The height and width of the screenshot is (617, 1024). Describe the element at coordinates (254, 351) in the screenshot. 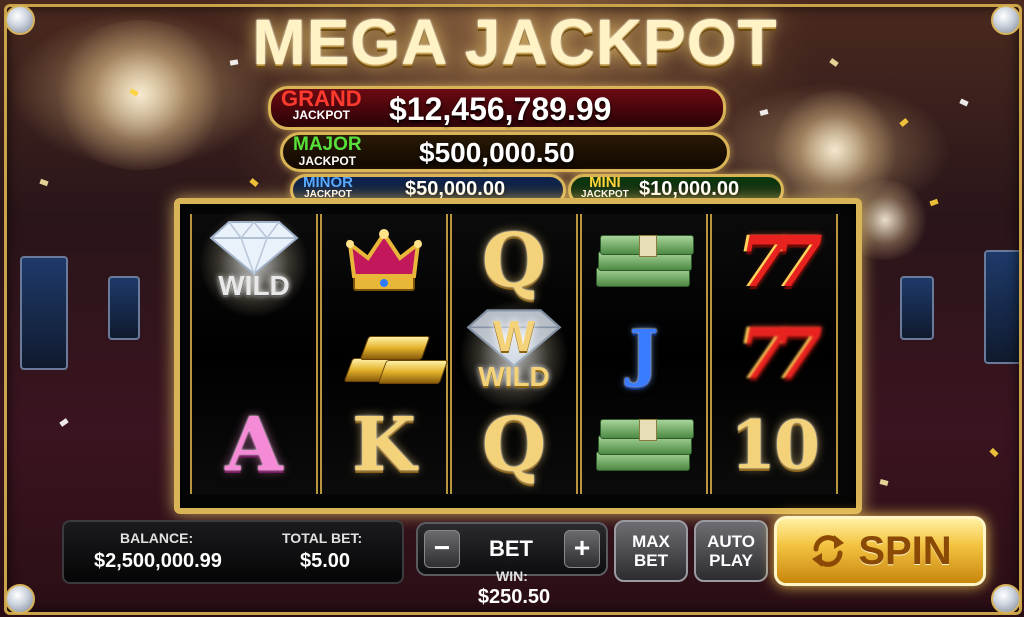

I see `reel-1: WILD A` at that location.